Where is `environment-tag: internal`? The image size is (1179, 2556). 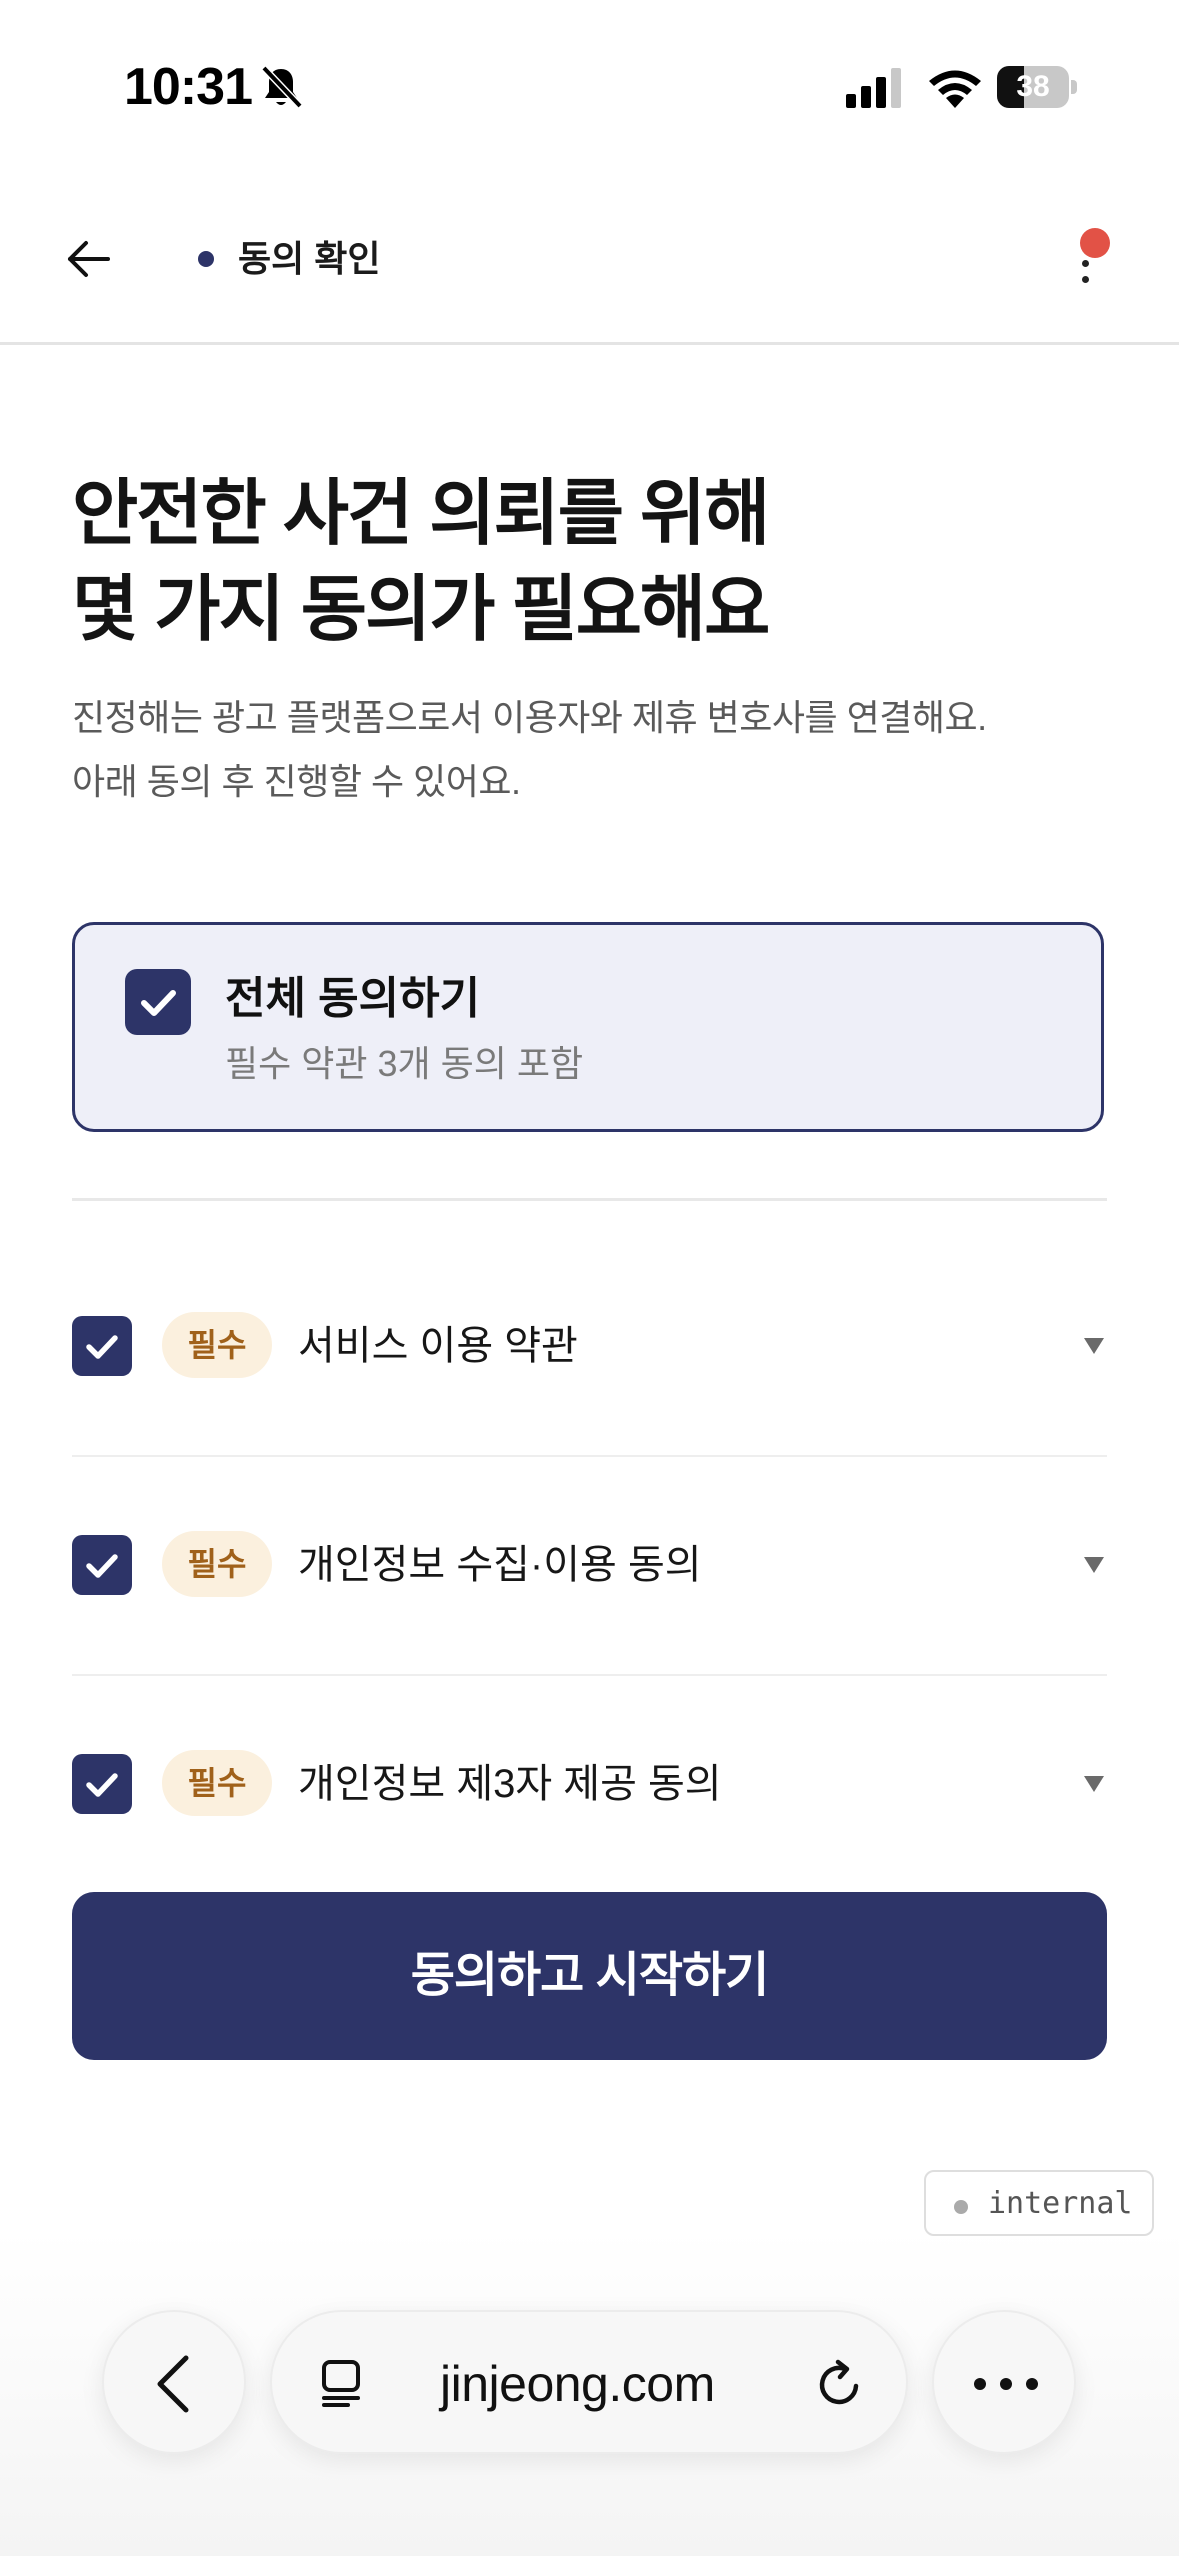
environment-tag: internal is located at coordinates (1039, 2203).